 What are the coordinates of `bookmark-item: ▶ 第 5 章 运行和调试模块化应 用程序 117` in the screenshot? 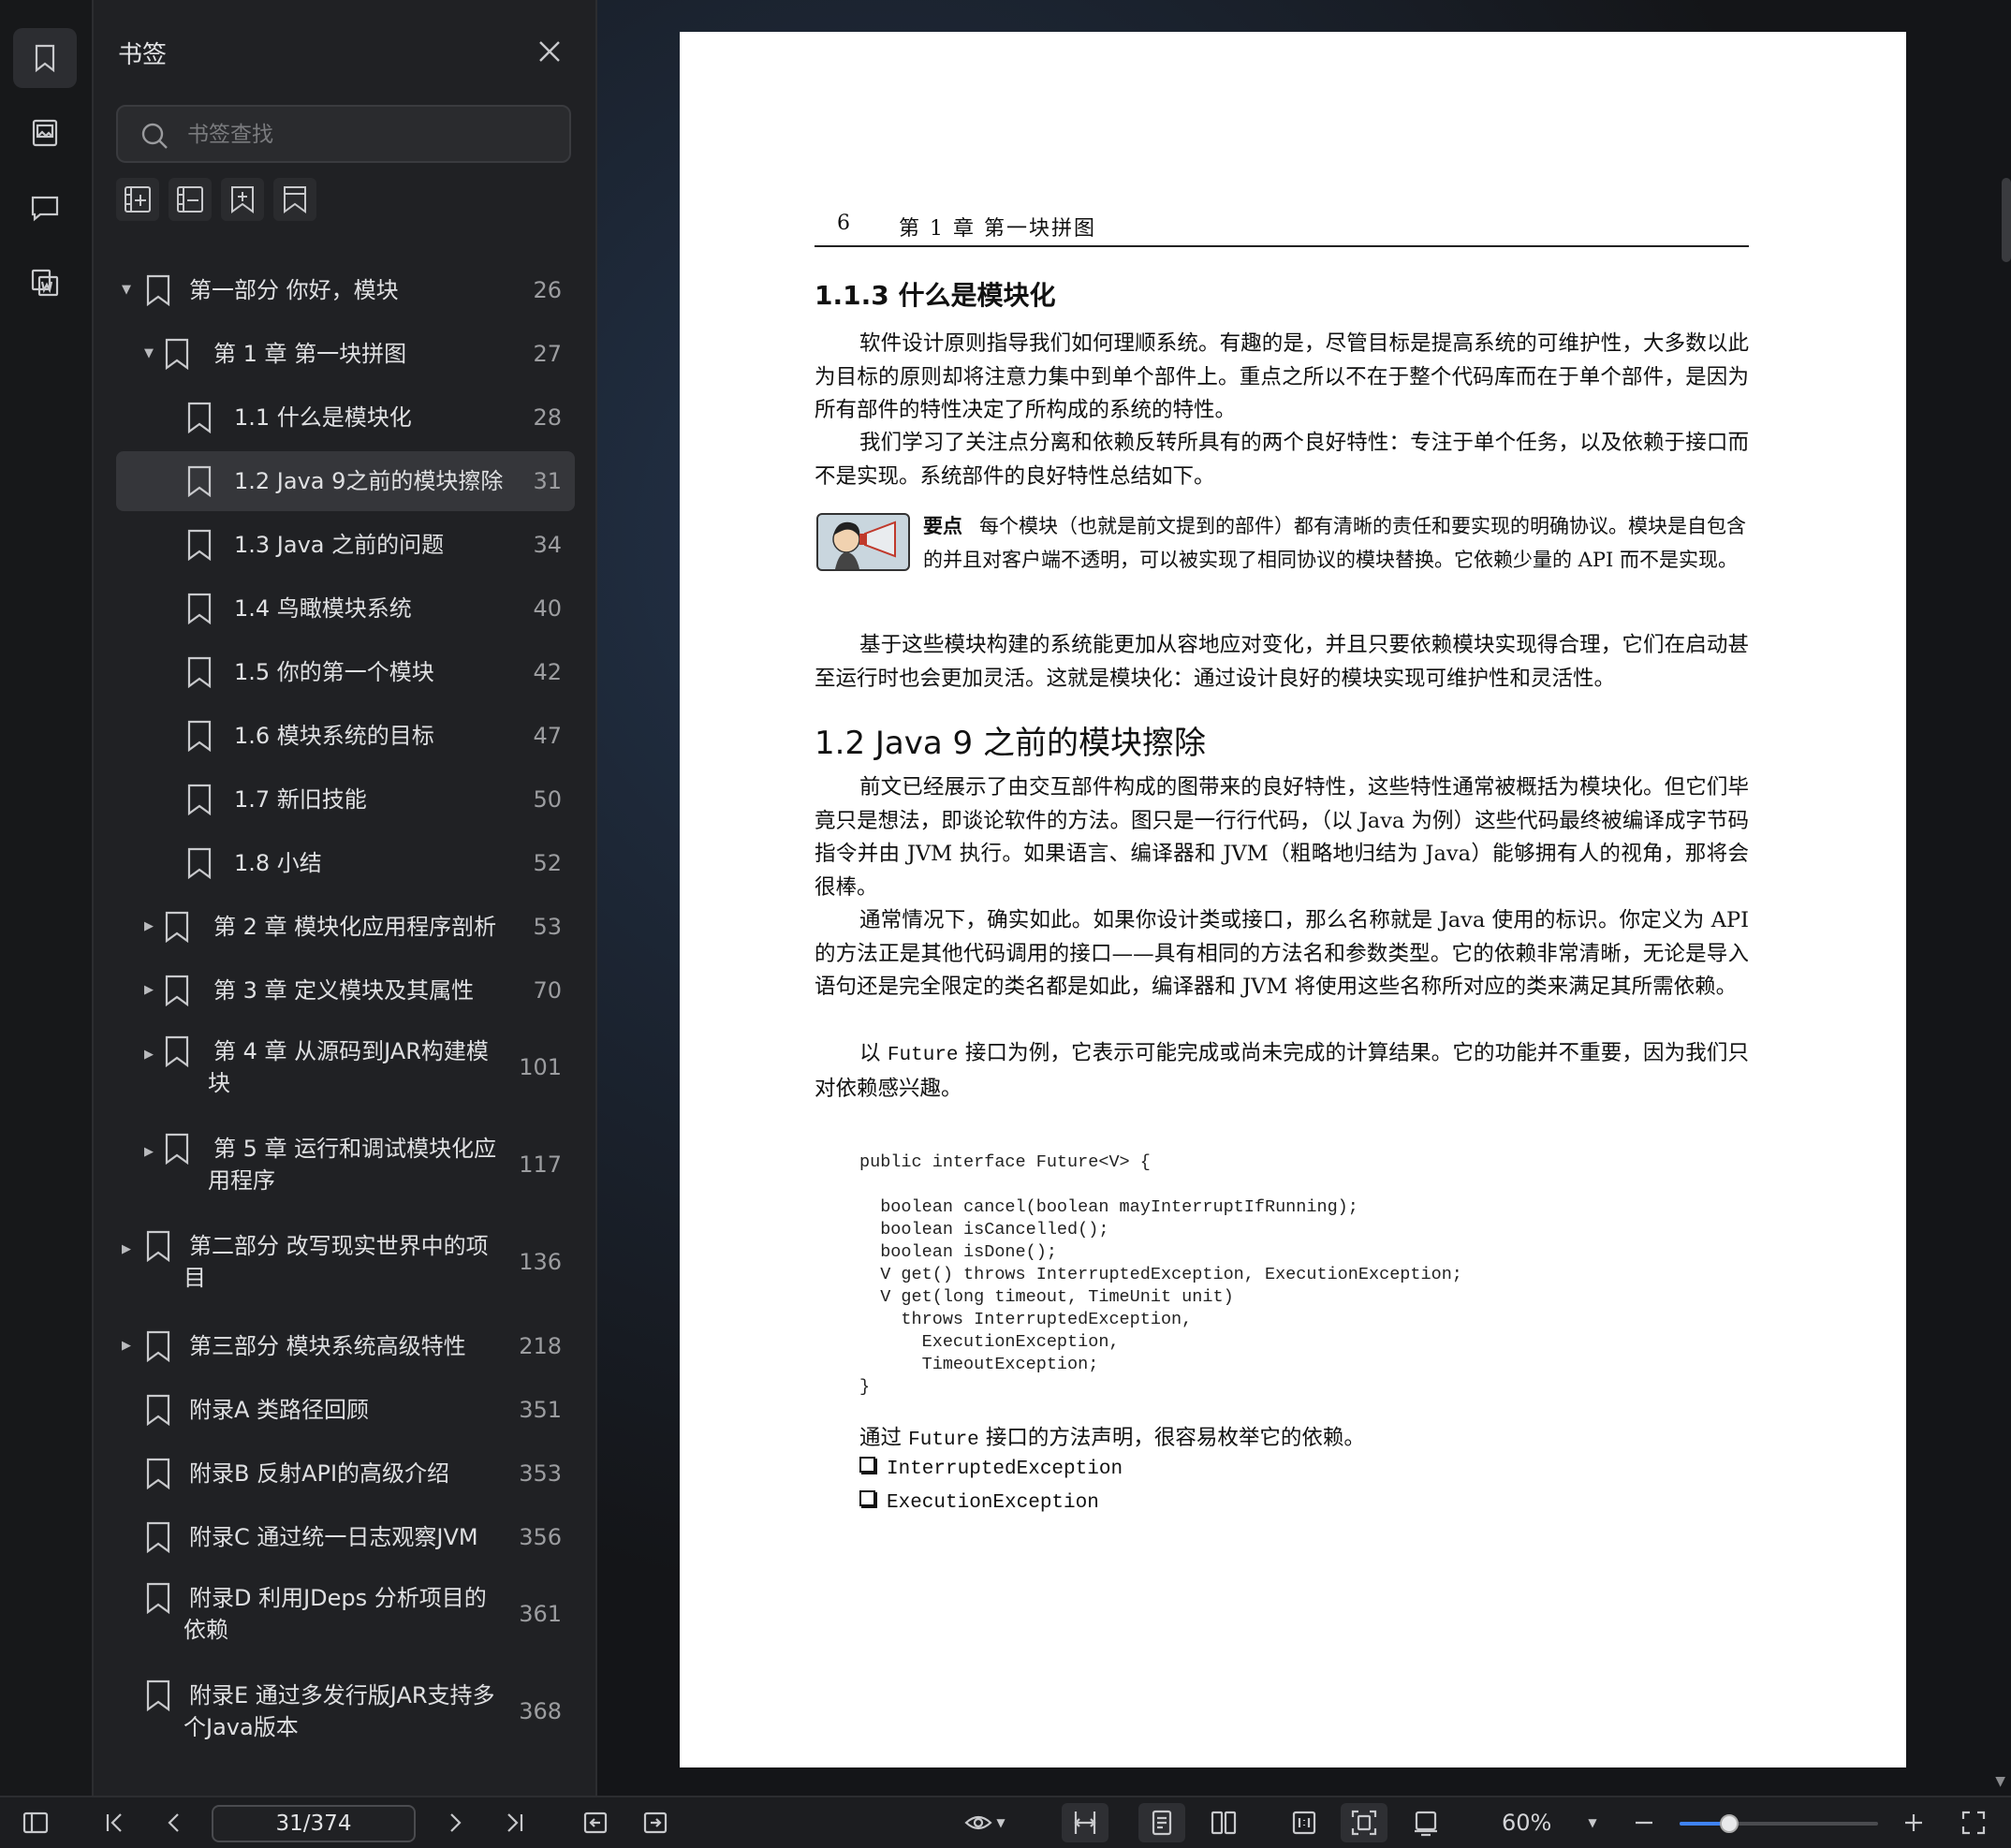 It's located at (346, 1165).